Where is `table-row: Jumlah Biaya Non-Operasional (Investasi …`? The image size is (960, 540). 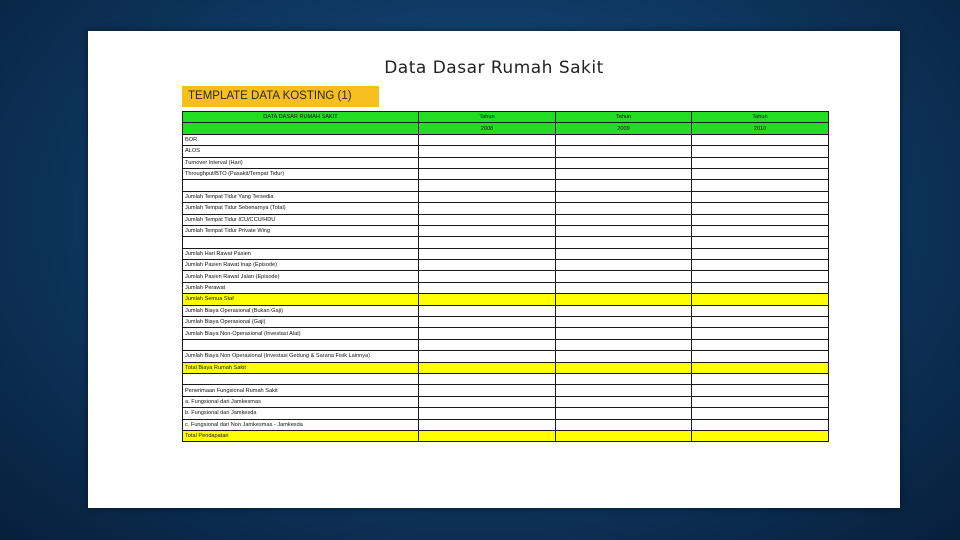 table-row: Jumlah Biaya Non-Operasional (Investasi … is located at coordinates (505, 333).